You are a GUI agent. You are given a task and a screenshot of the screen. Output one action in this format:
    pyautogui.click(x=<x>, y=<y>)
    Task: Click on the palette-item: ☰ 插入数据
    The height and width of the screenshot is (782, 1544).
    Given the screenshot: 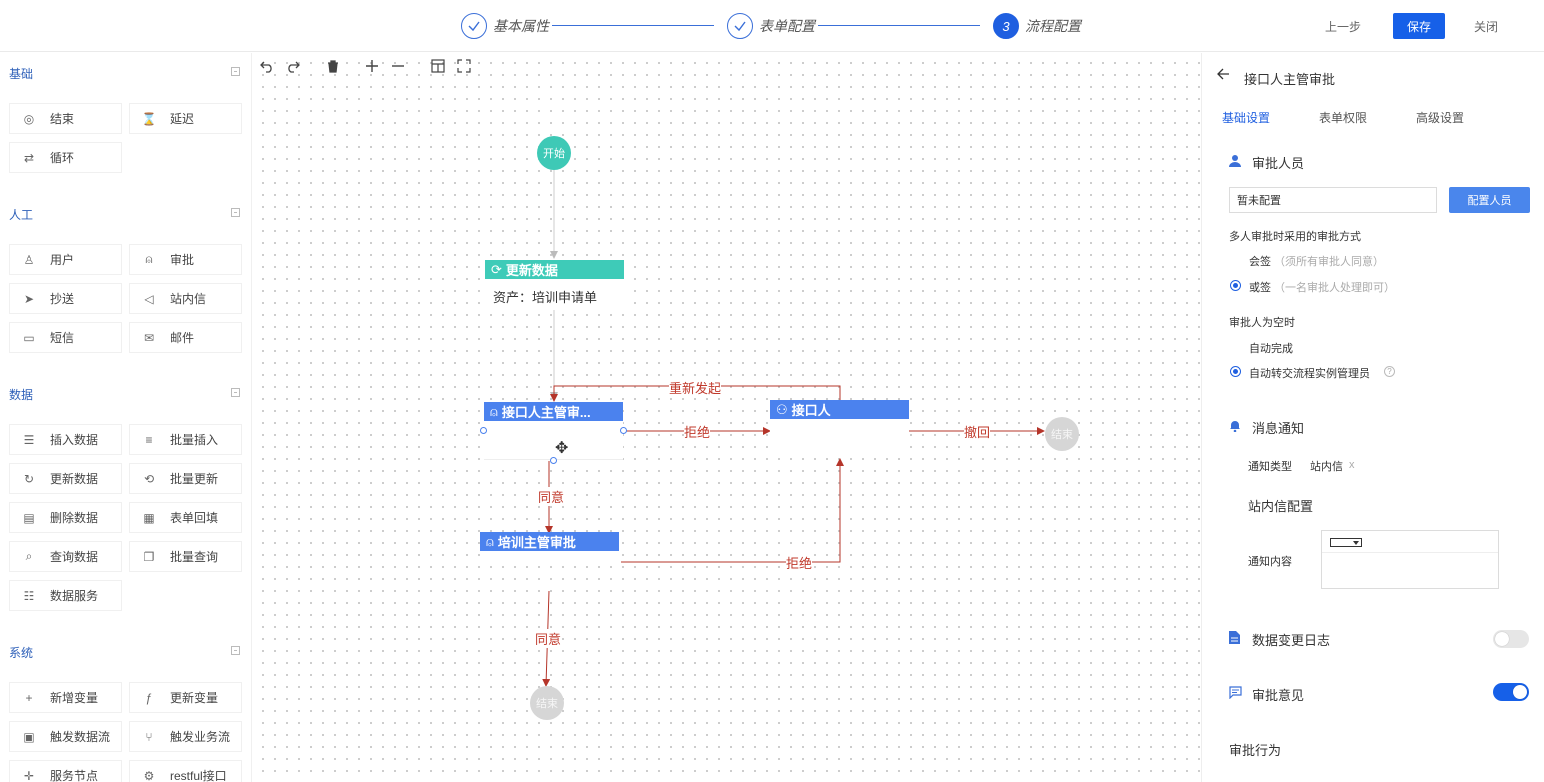 What is the action you would take?
    pyautogui.click(x=65, y=439)
    